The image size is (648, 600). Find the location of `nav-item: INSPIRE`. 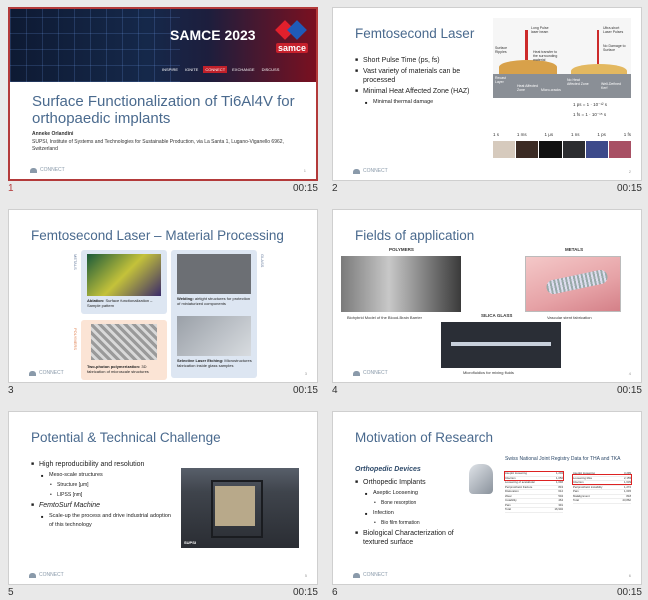

nav-item: INSPIRE is located at coordinates (170, 69).